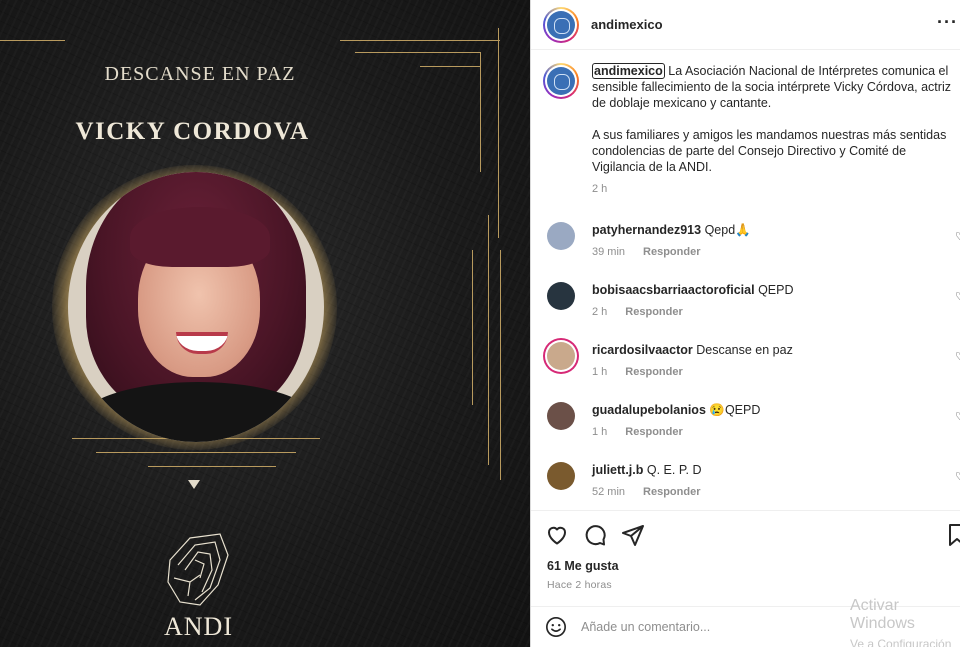 The width and height of the screenshot is (960, 647). I want to click on share-icon, so click(633, 535).